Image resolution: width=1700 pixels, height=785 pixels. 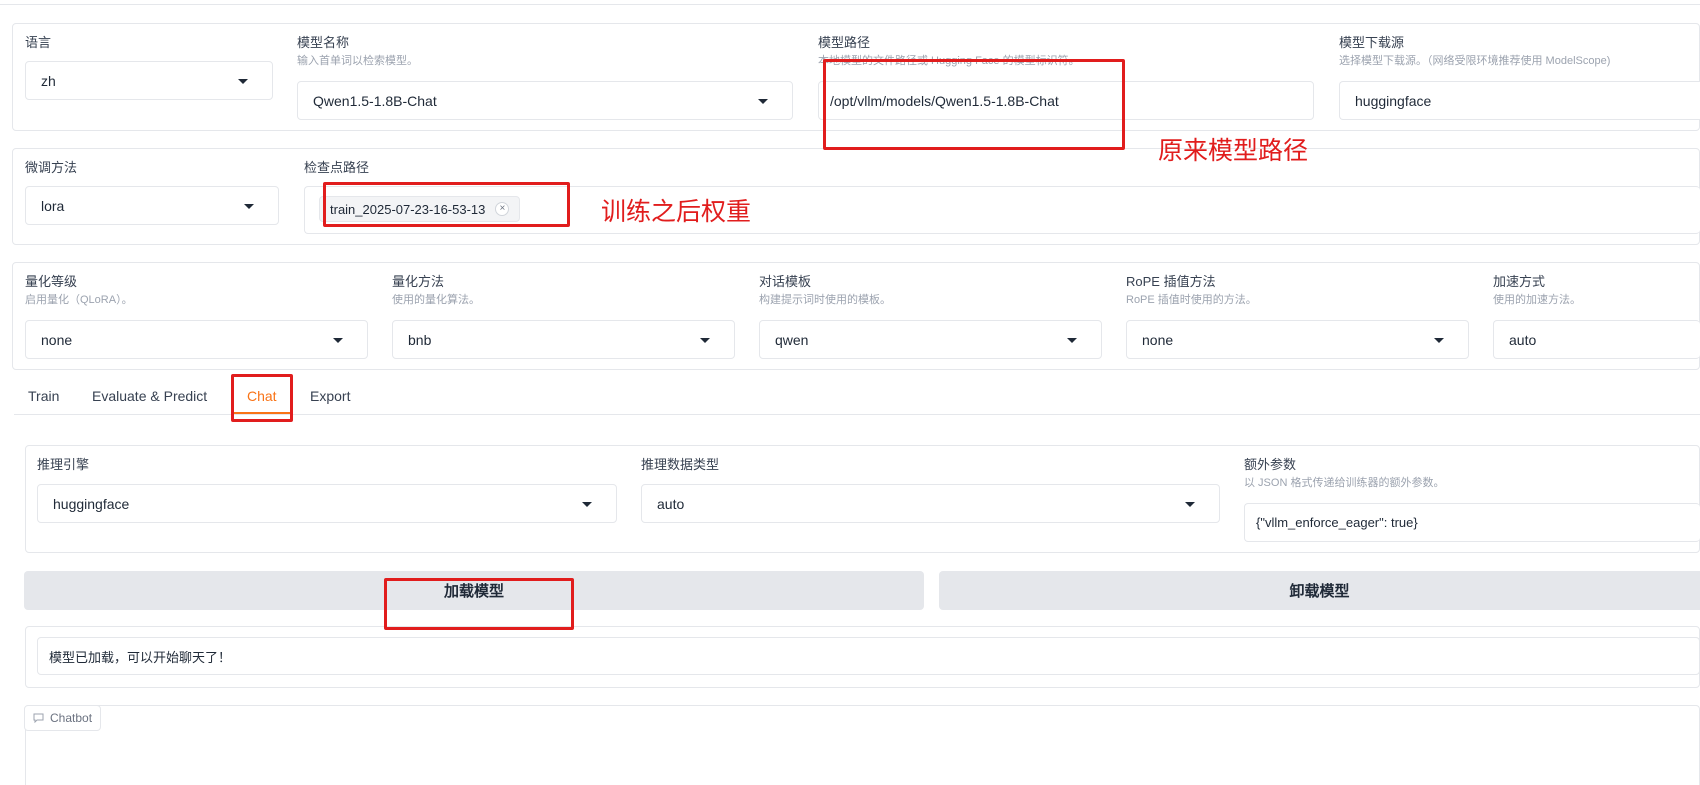 What do you see at coordinates (48, 80) in the screenshot?
I see `language-value: zh` at bounding box center [48, 80].